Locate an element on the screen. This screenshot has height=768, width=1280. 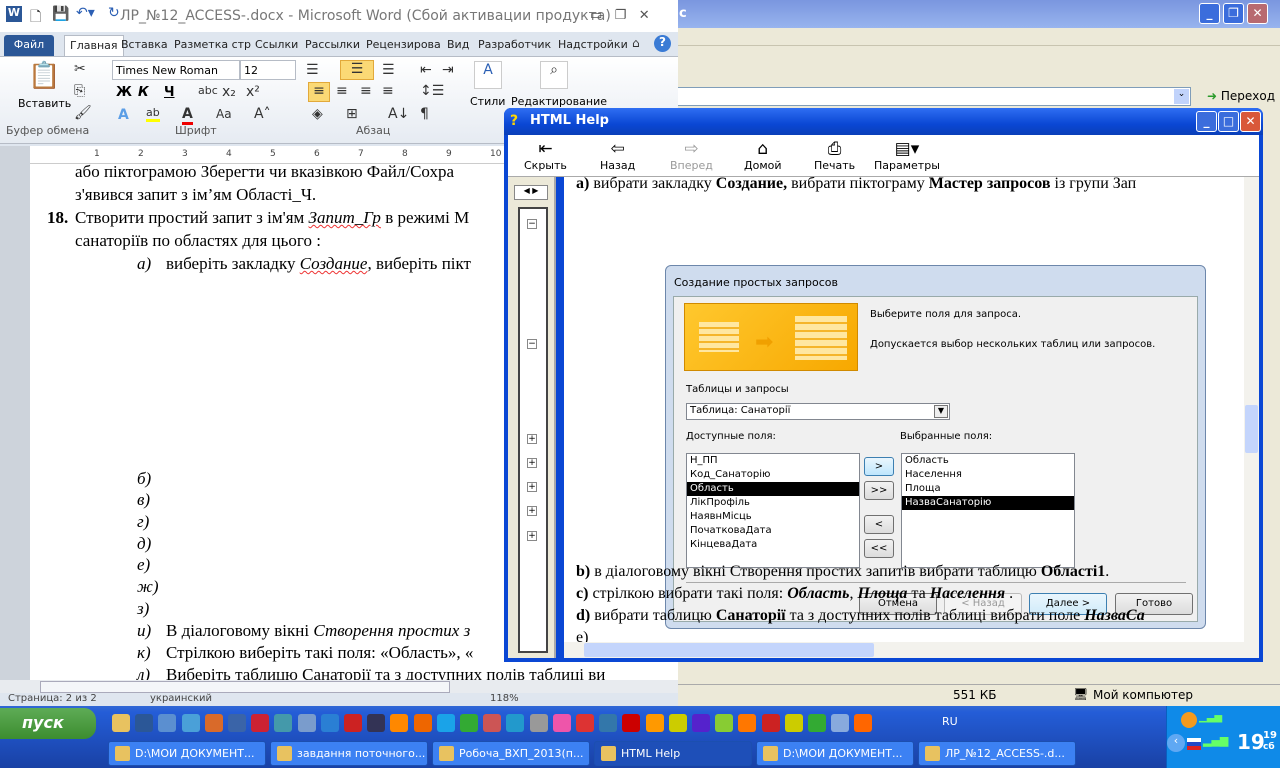
help-close-button: ✕ is located at coordinates (1250, 121).